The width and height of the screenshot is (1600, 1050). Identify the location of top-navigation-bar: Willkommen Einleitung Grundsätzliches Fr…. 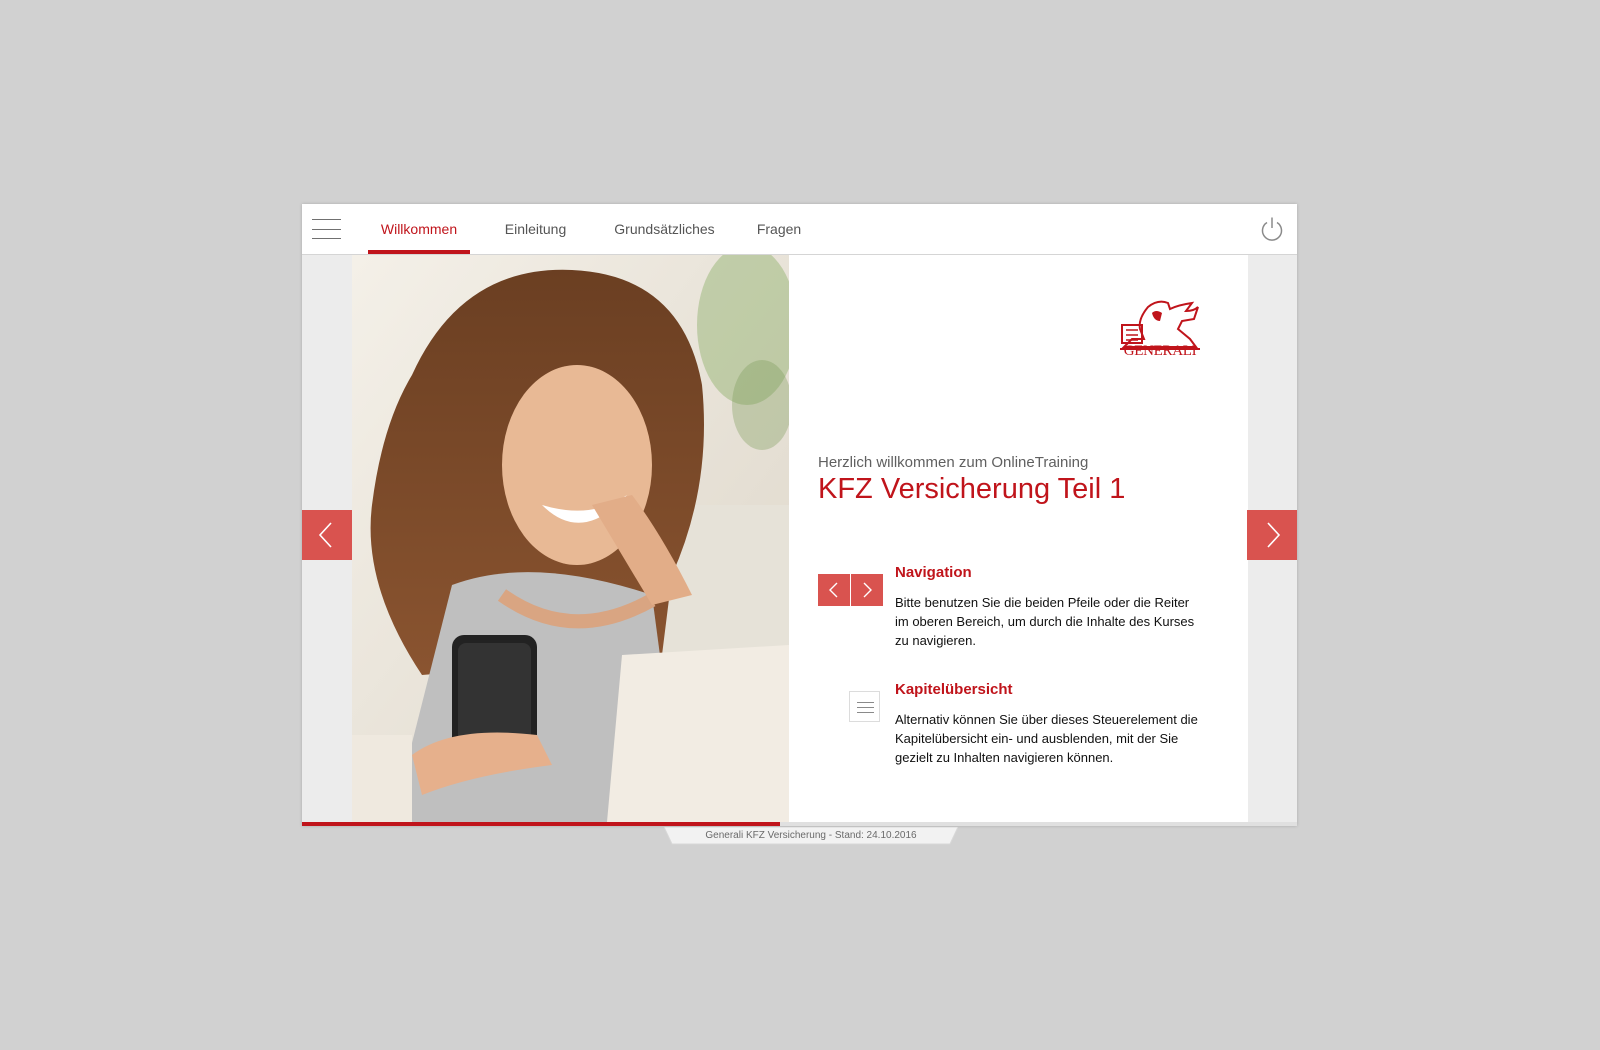
(799, 229).